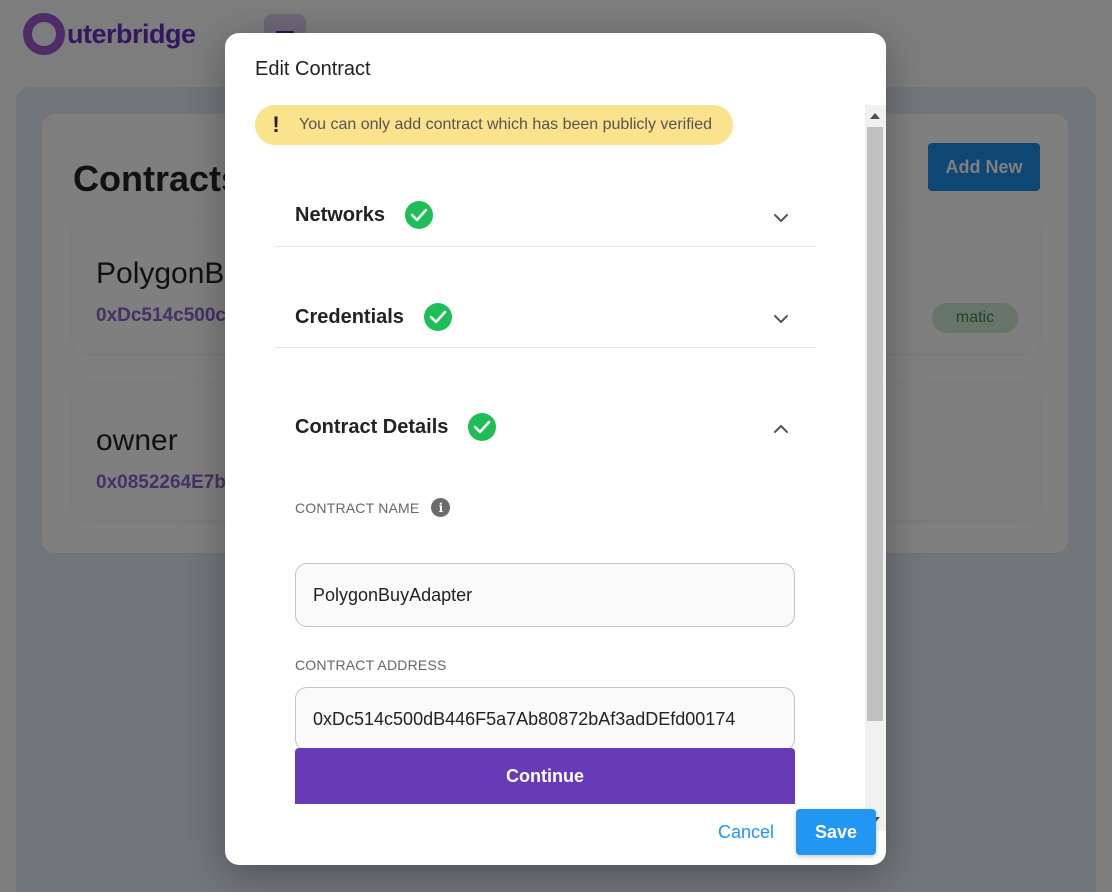 The image size is (1112, 892). What do you see at coordinates (545, 228) in the screenshot?
I see `accordion-networks: Networks` at bounding box center [545, 228].